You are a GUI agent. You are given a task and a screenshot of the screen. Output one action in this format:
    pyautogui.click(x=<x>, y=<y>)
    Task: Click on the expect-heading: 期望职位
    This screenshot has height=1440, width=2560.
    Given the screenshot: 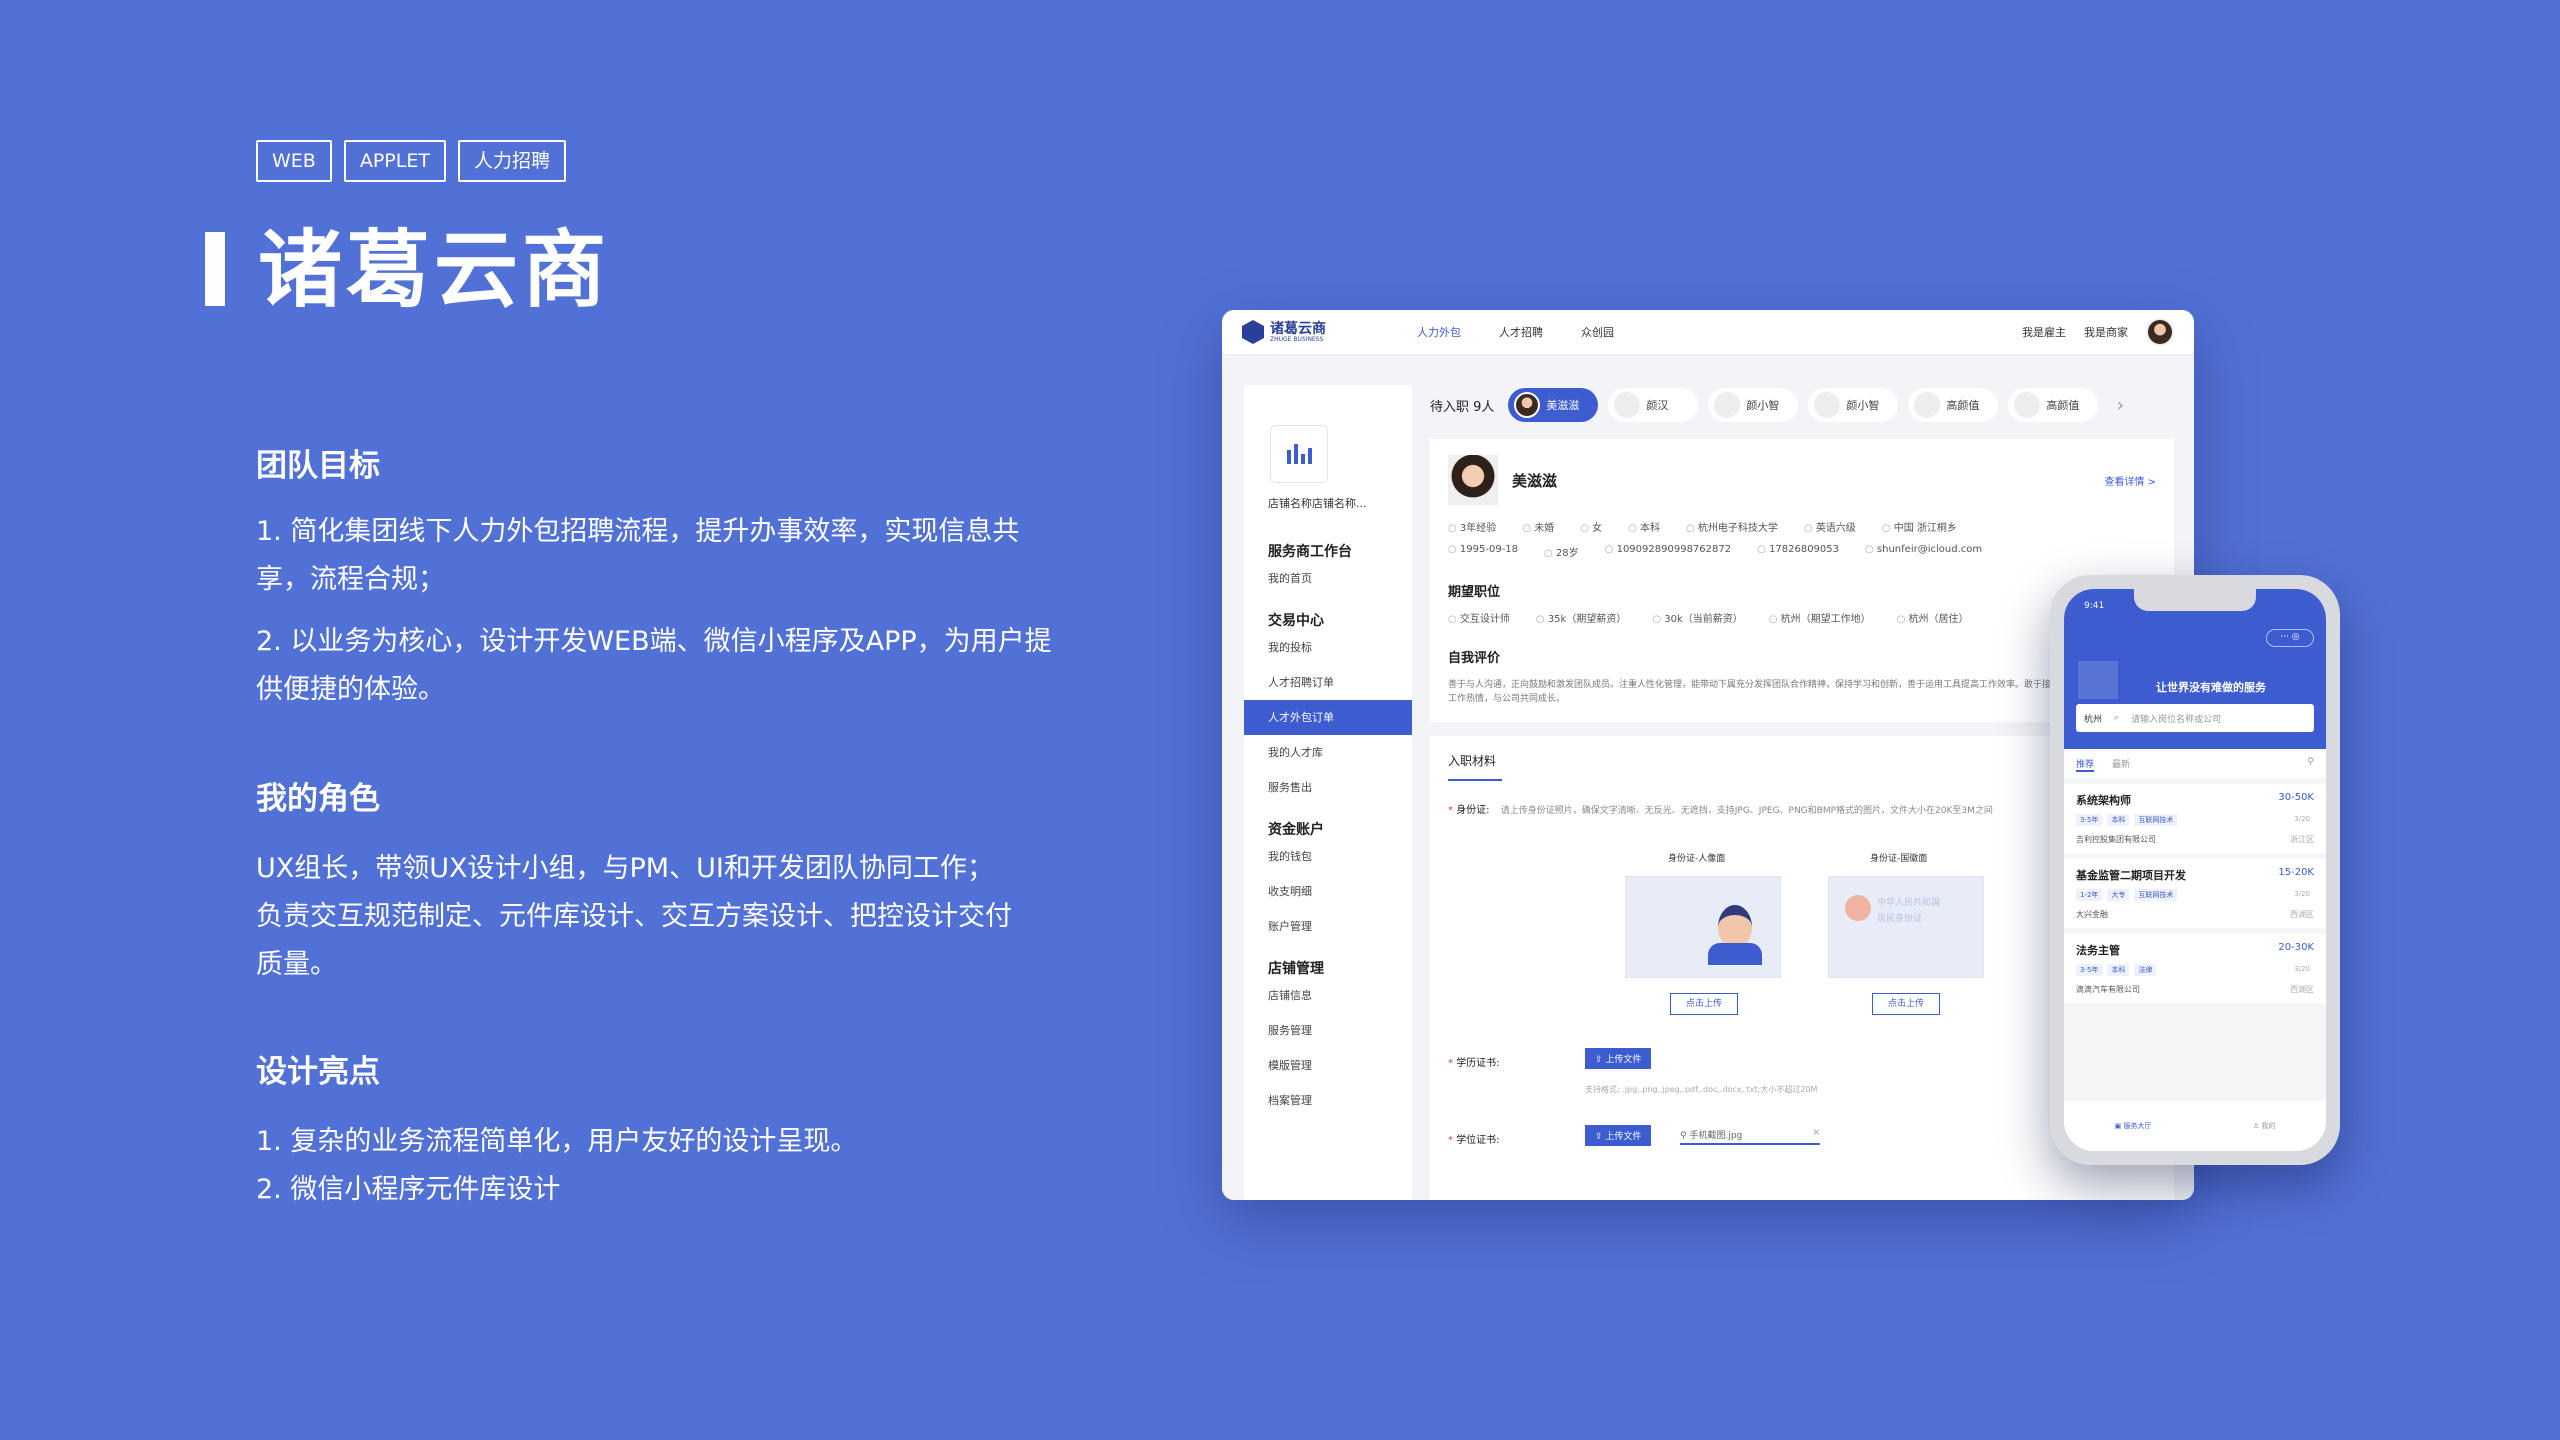 What is the action you would take?
    pyautogui.click(x=1474, y=592)
    